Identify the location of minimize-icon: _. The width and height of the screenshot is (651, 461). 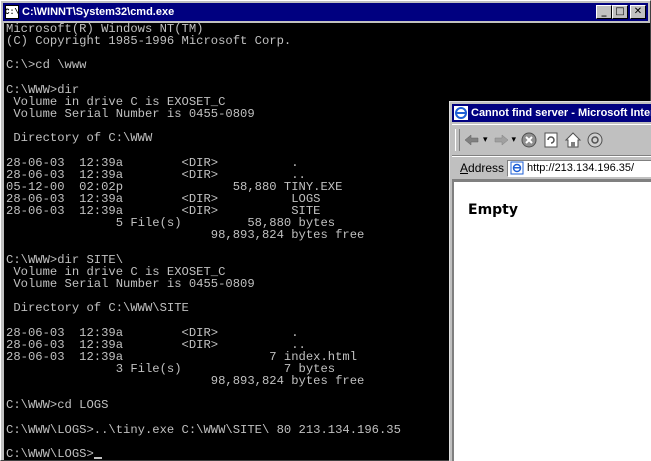
(604, 11).